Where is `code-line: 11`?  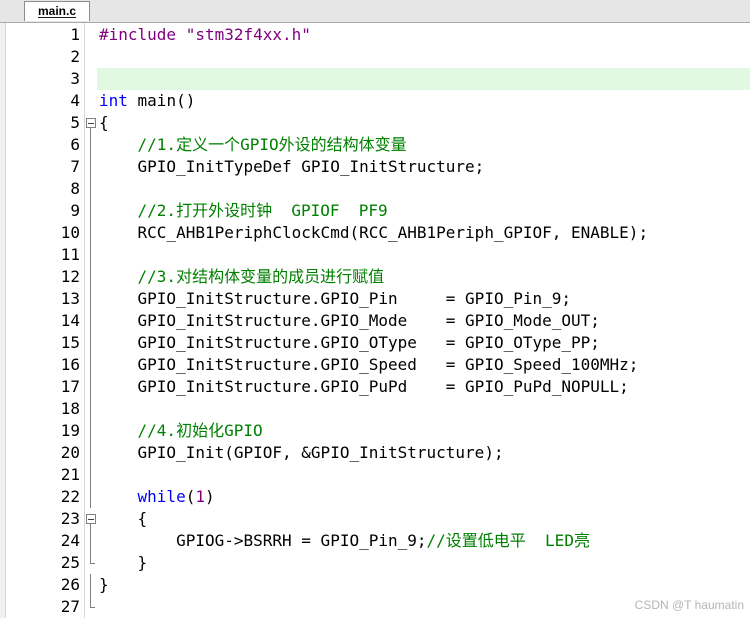 code-line: 11 is located at coordinates (375, 255).